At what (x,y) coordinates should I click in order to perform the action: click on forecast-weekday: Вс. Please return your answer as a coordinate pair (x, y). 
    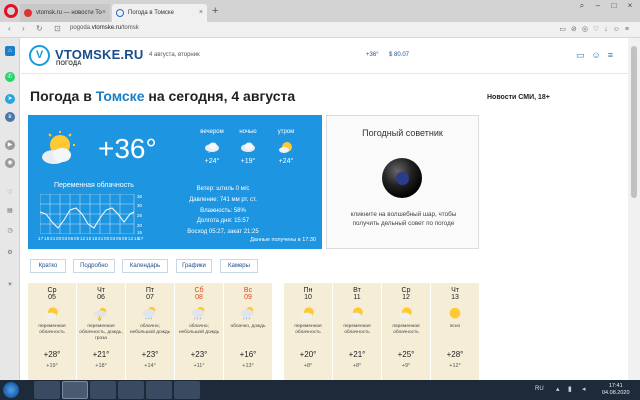
    Looking at the image, I should click on (248, 290).